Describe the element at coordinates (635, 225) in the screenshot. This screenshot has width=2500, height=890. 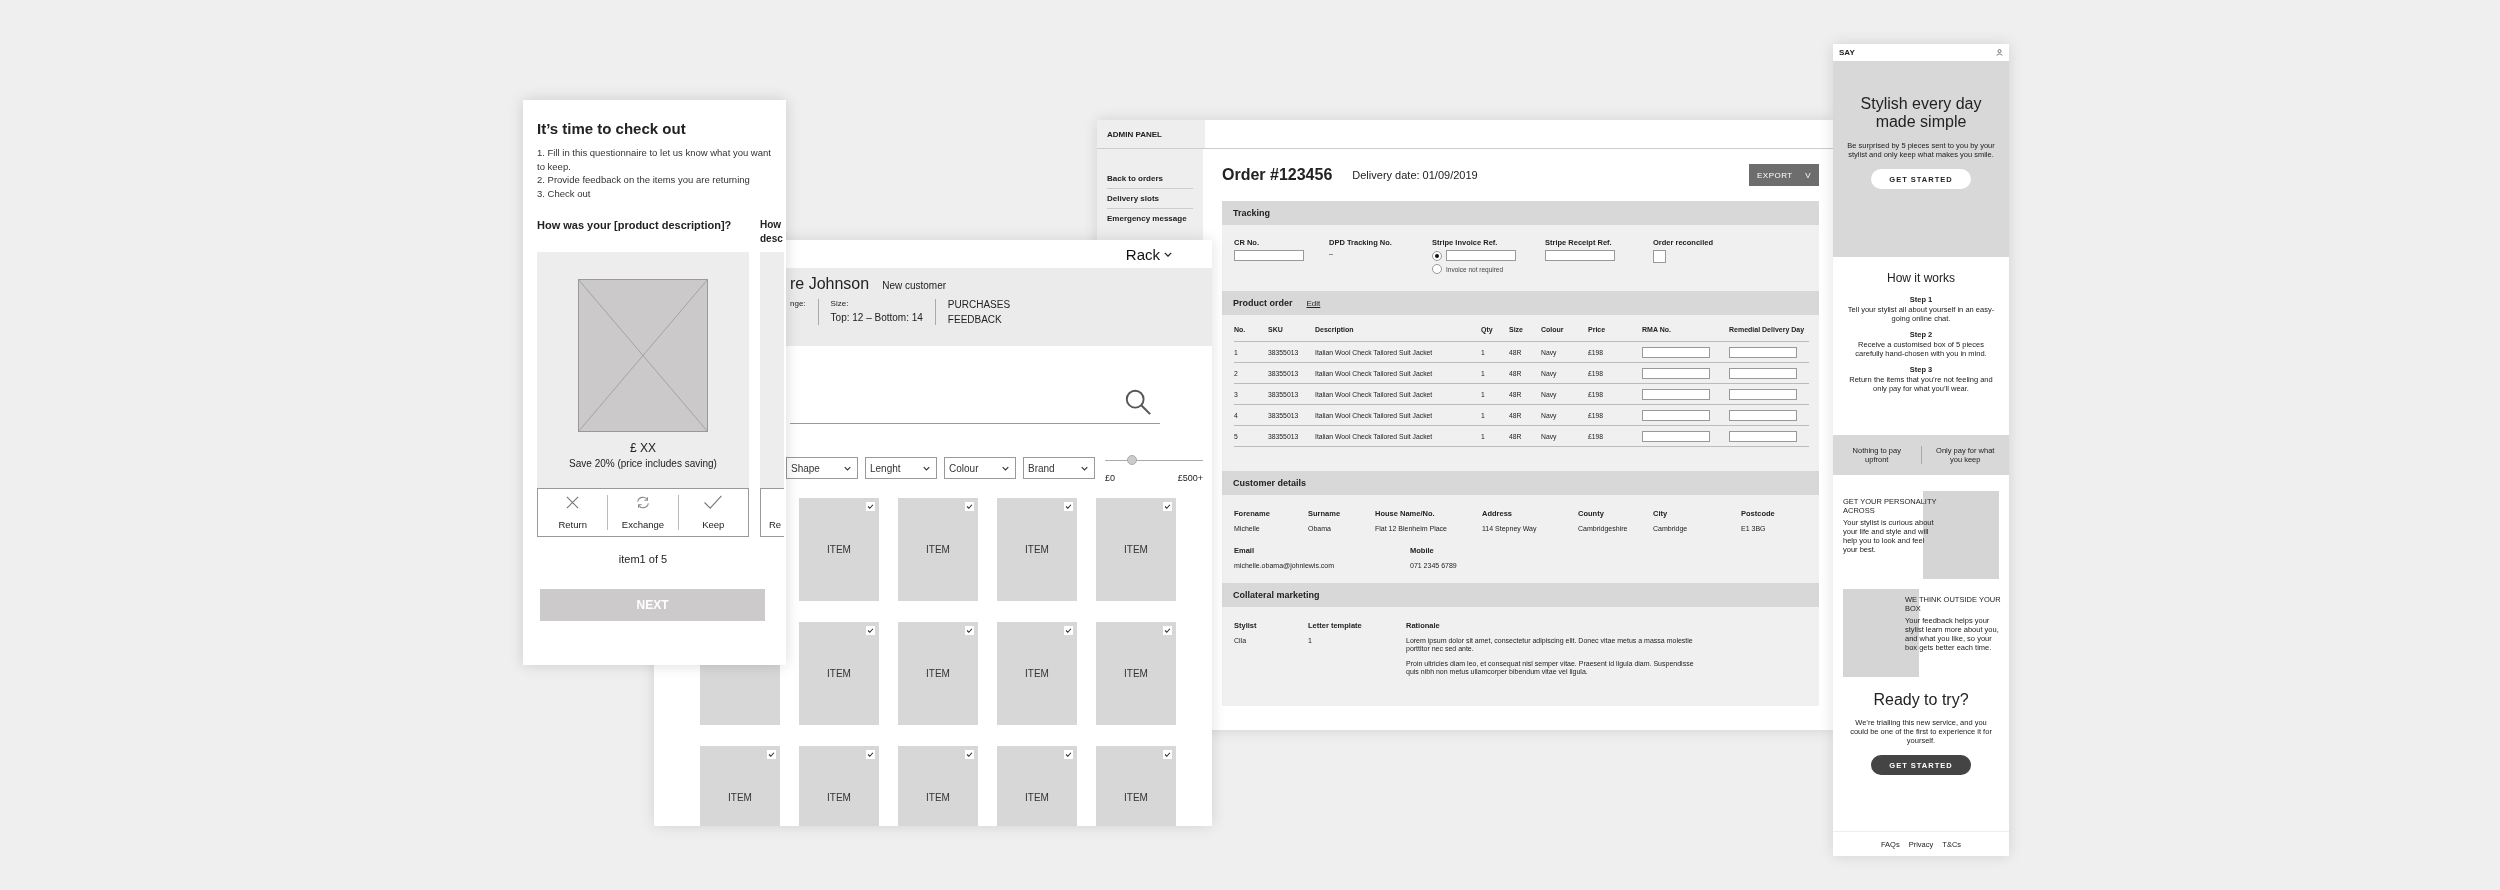
I see `question-heading: How was your [product description]?` at that location.